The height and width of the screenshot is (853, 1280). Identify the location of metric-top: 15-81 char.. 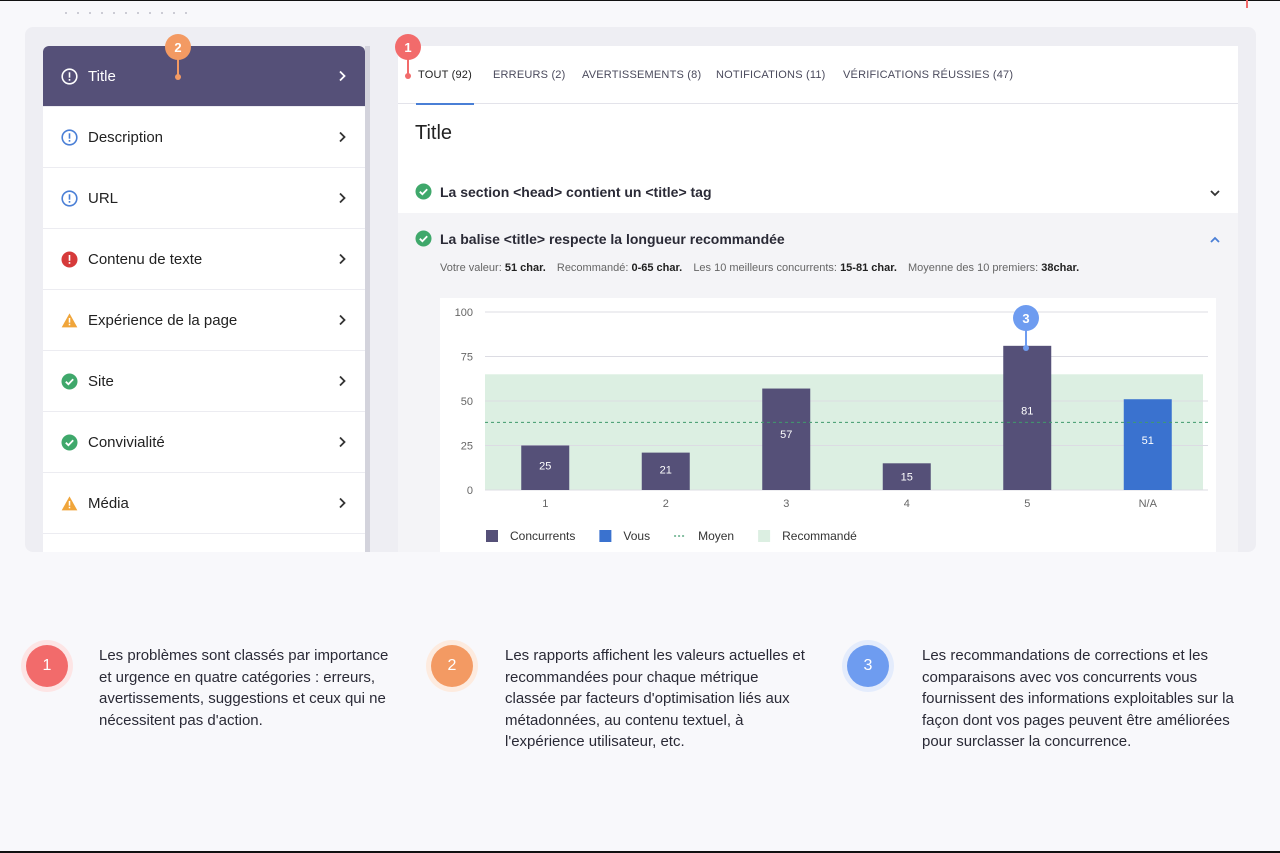
(868, 268).